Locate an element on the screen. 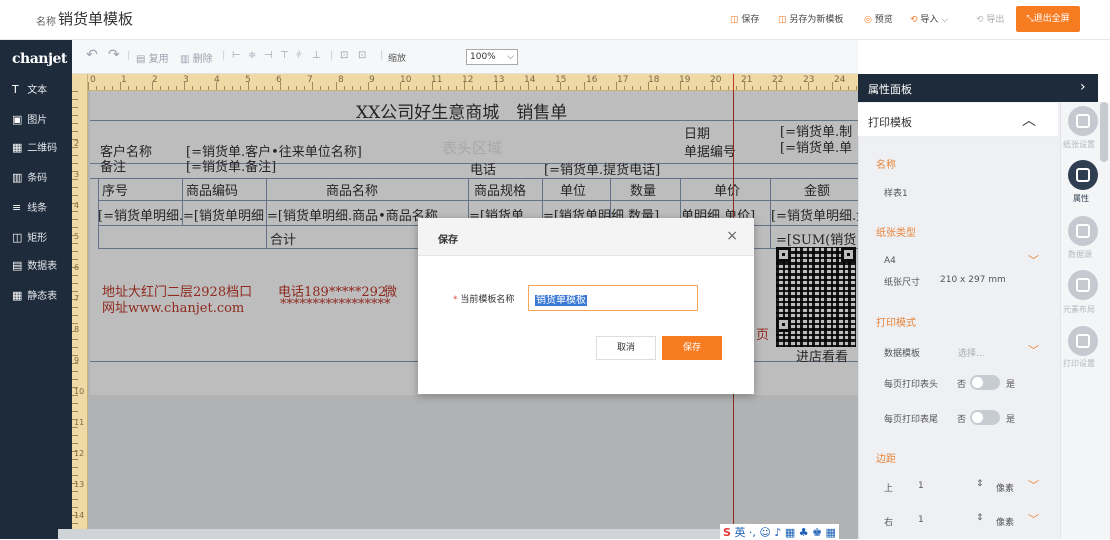  copy-button: ▤ 复用 is located at coordinates (152, 57).